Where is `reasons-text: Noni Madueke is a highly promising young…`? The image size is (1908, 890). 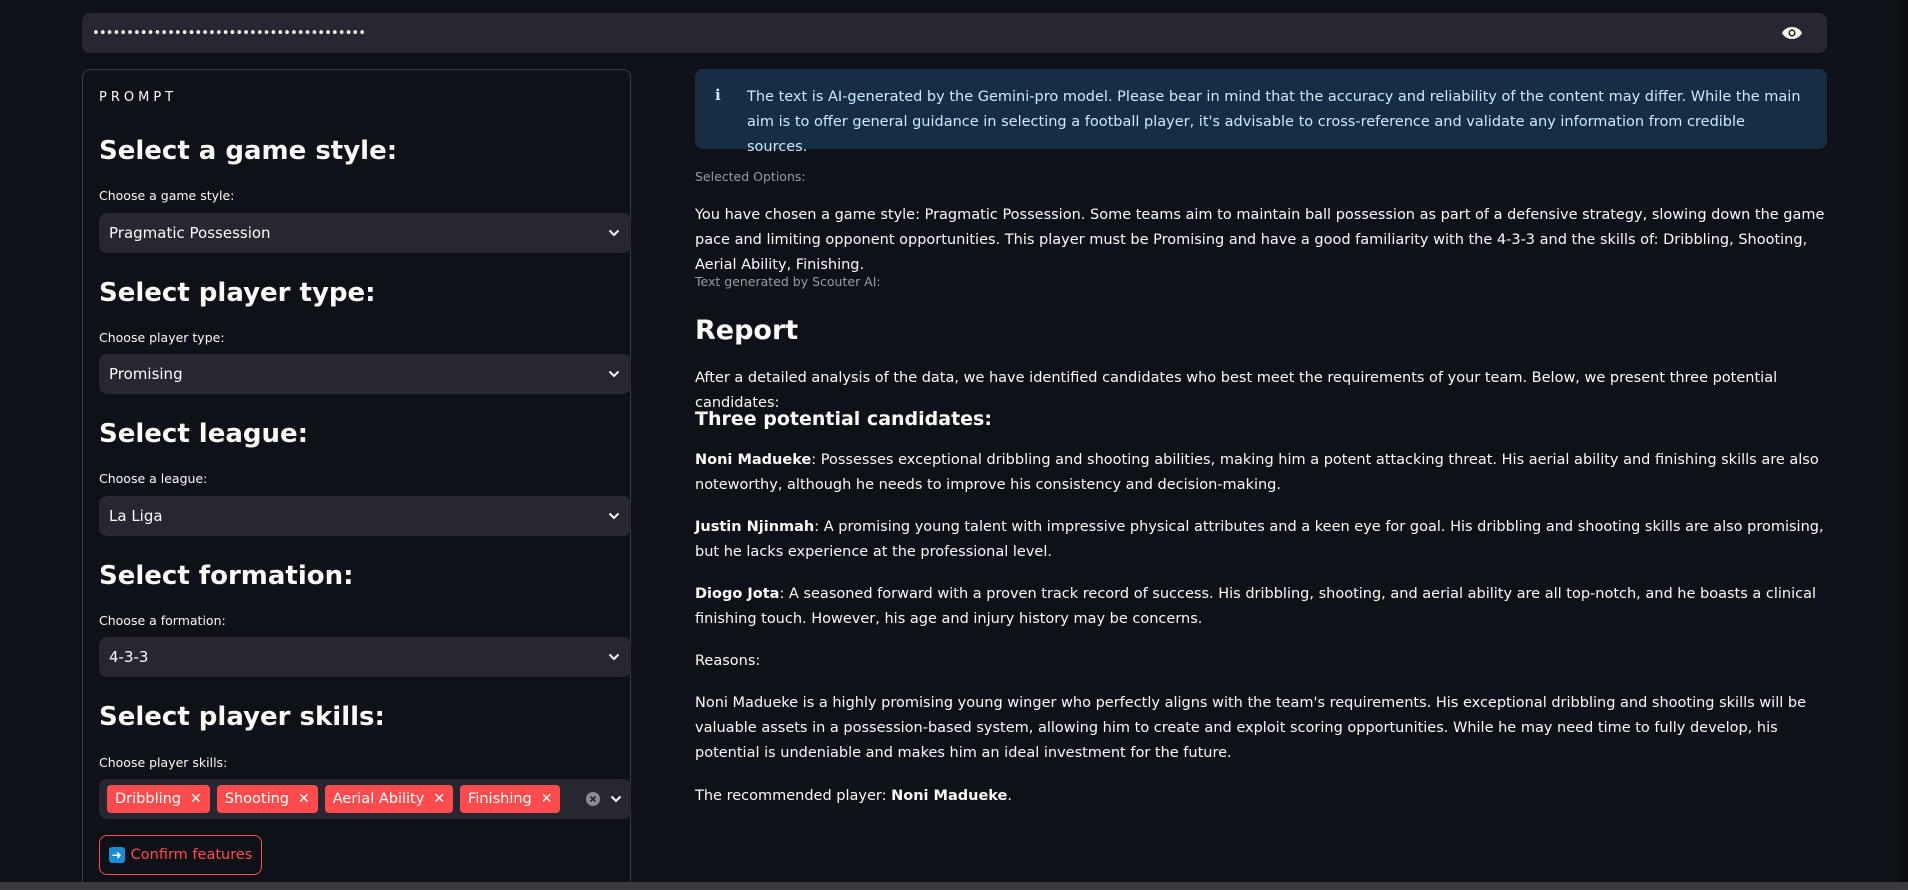 reasons-text: Noni Madueke is a highly promising young… is located at coordinates (1250, 728).